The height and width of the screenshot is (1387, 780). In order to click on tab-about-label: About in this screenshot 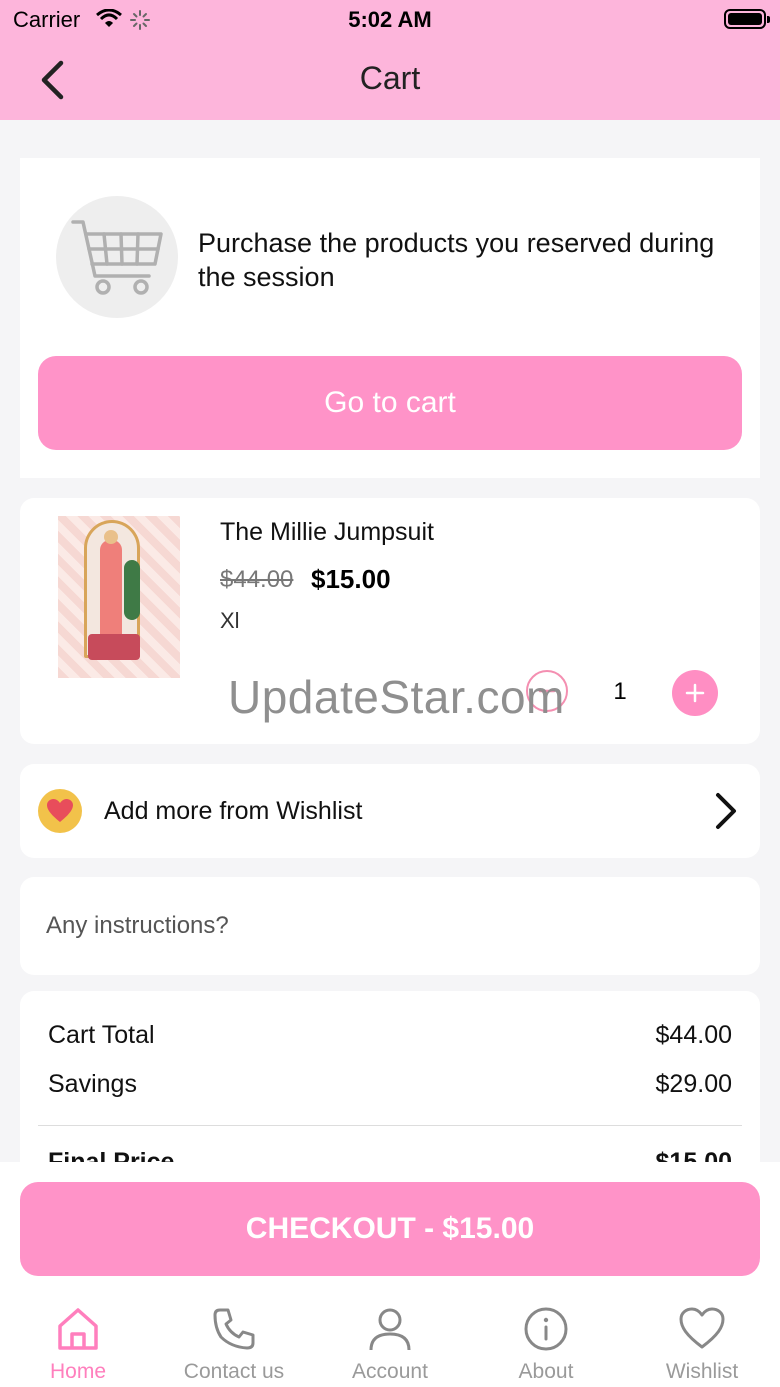, I will do `click(546, 1371)`.